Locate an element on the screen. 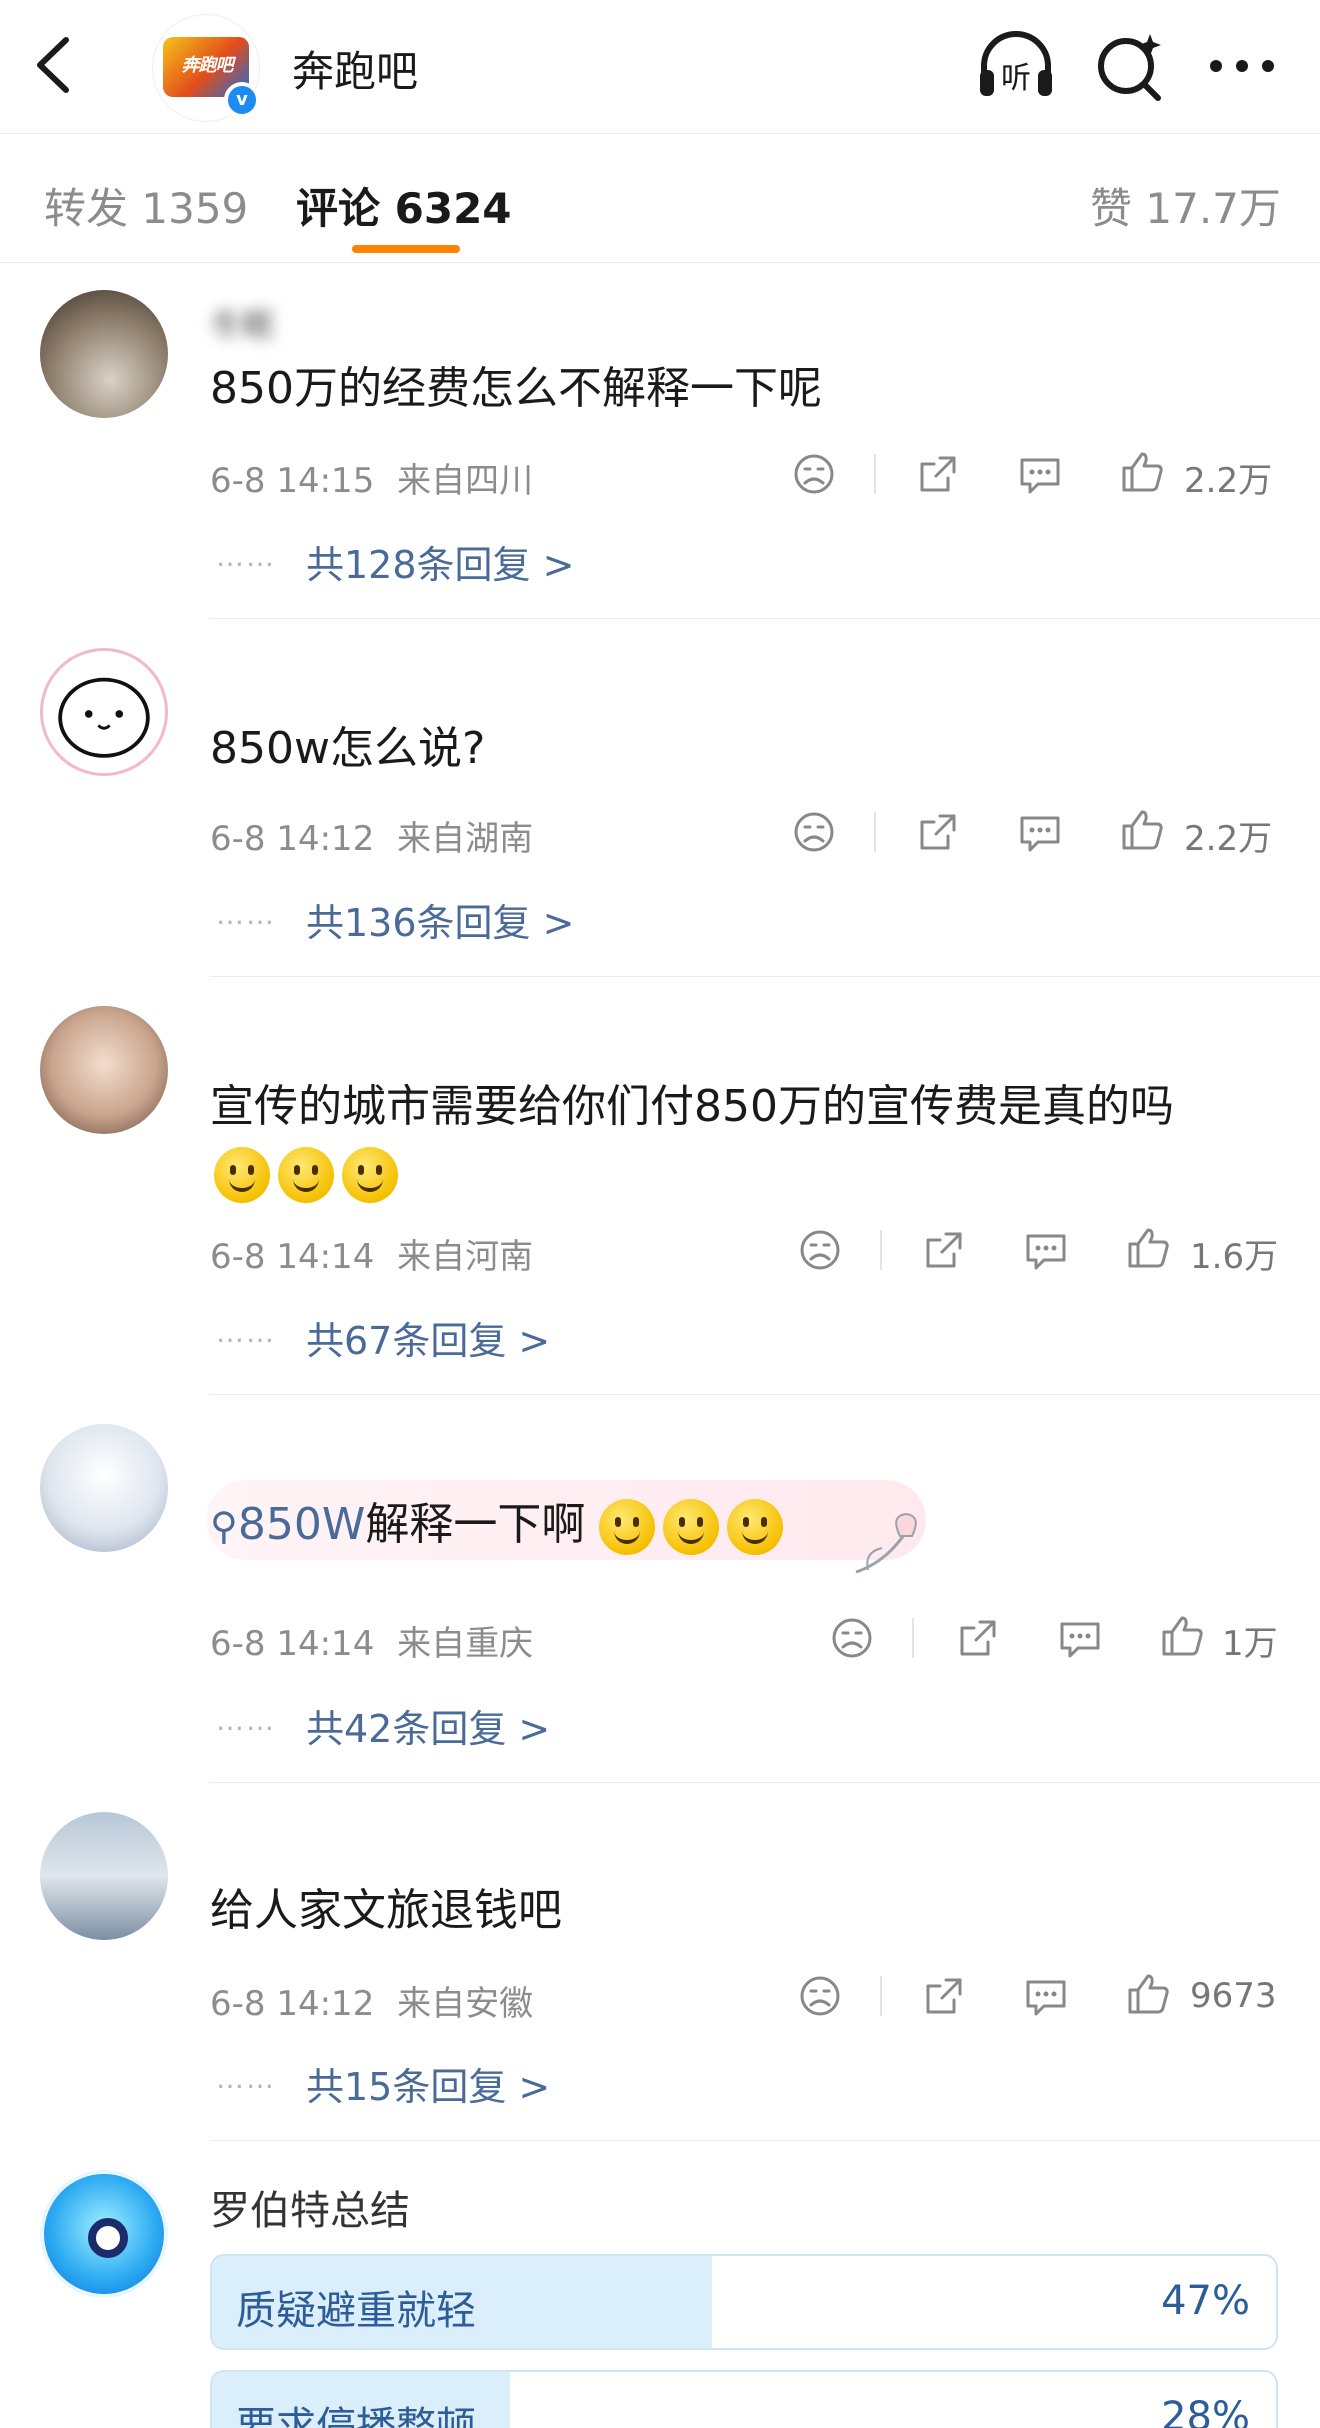 The width and height of the screenshot is (1320, 2428). poll-option: 要求停播整顿 28% is located at coordinates (744, 2399).